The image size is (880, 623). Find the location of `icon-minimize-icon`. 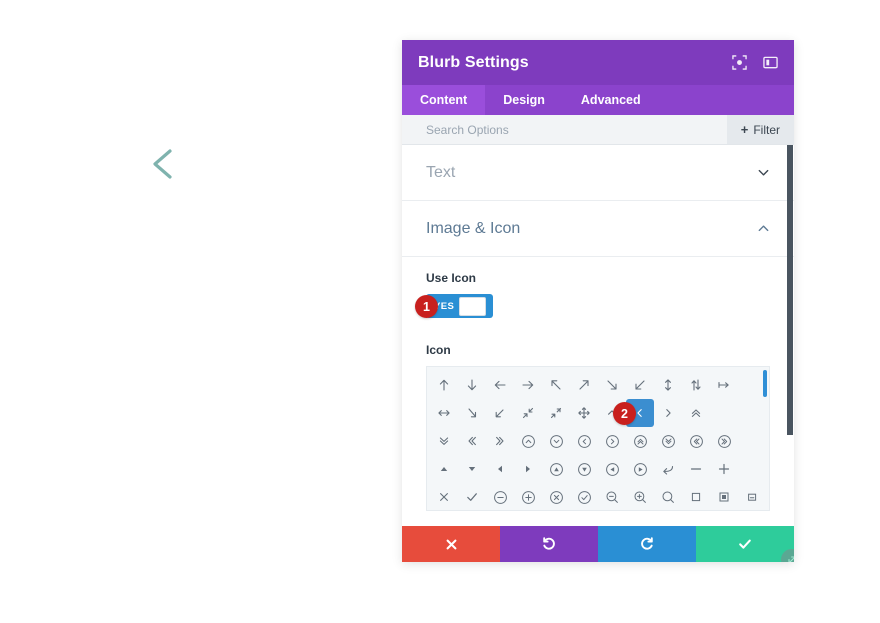

icon-minimize-icon is located at coordinates (752, 496).